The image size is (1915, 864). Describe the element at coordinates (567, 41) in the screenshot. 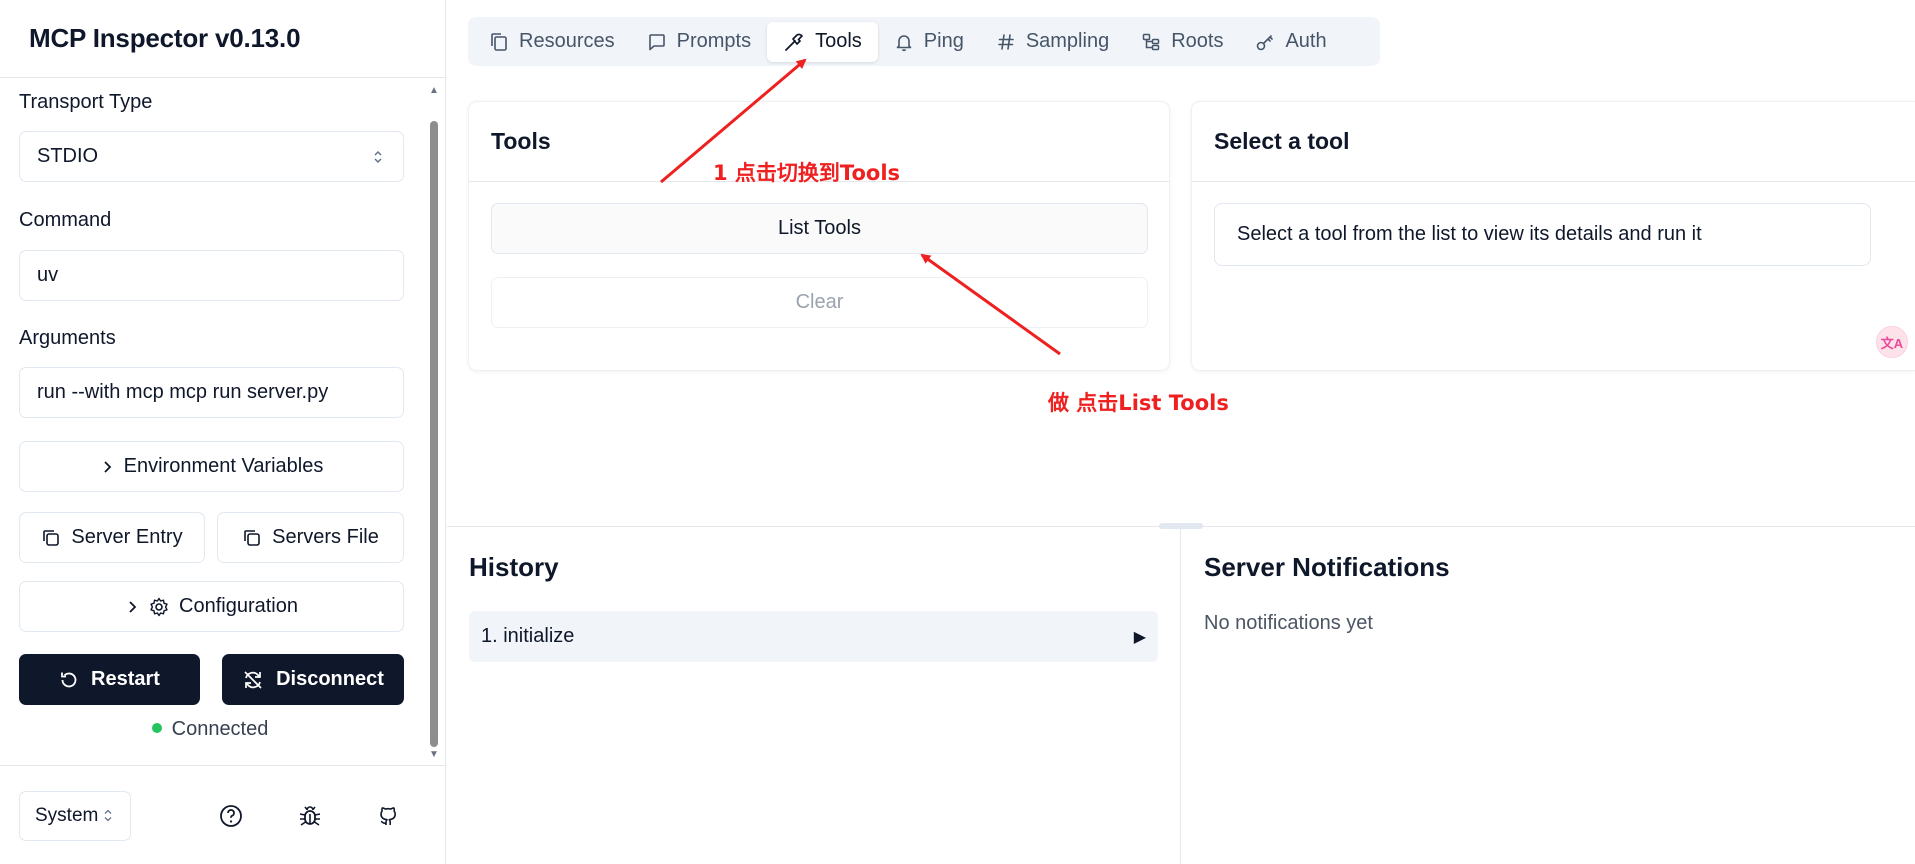

I see `tab-resources-label: Resources` at that location.